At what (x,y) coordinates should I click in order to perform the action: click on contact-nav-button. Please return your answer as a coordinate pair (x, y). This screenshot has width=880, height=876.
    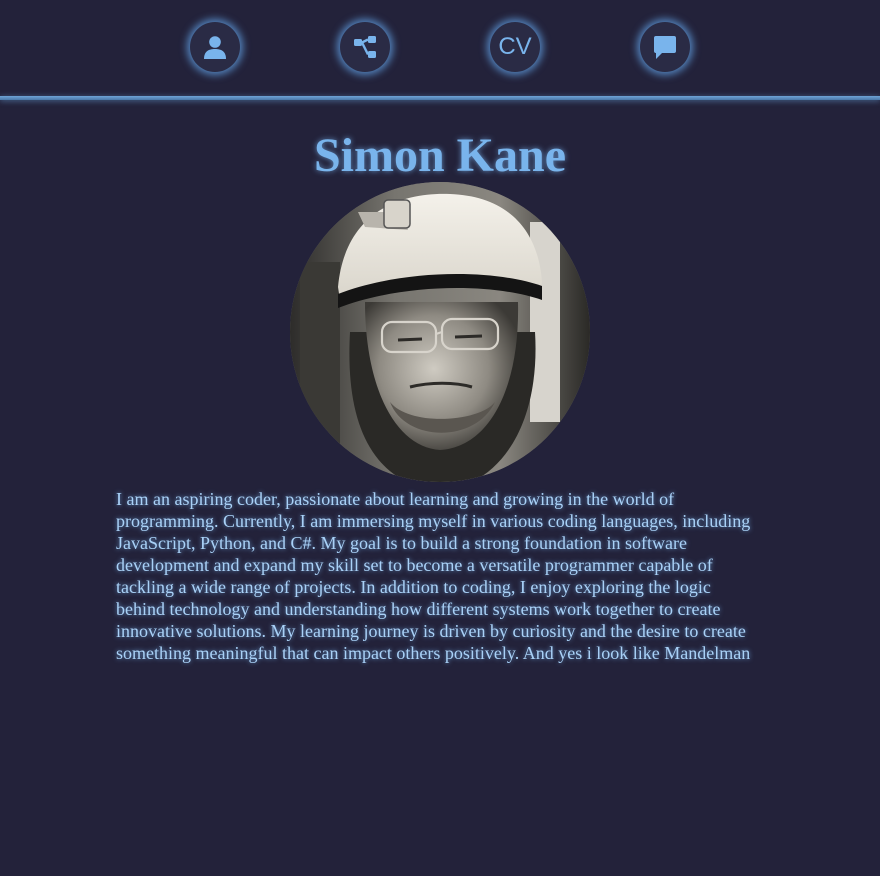
    Looking at the image, I should click on (665, 47).